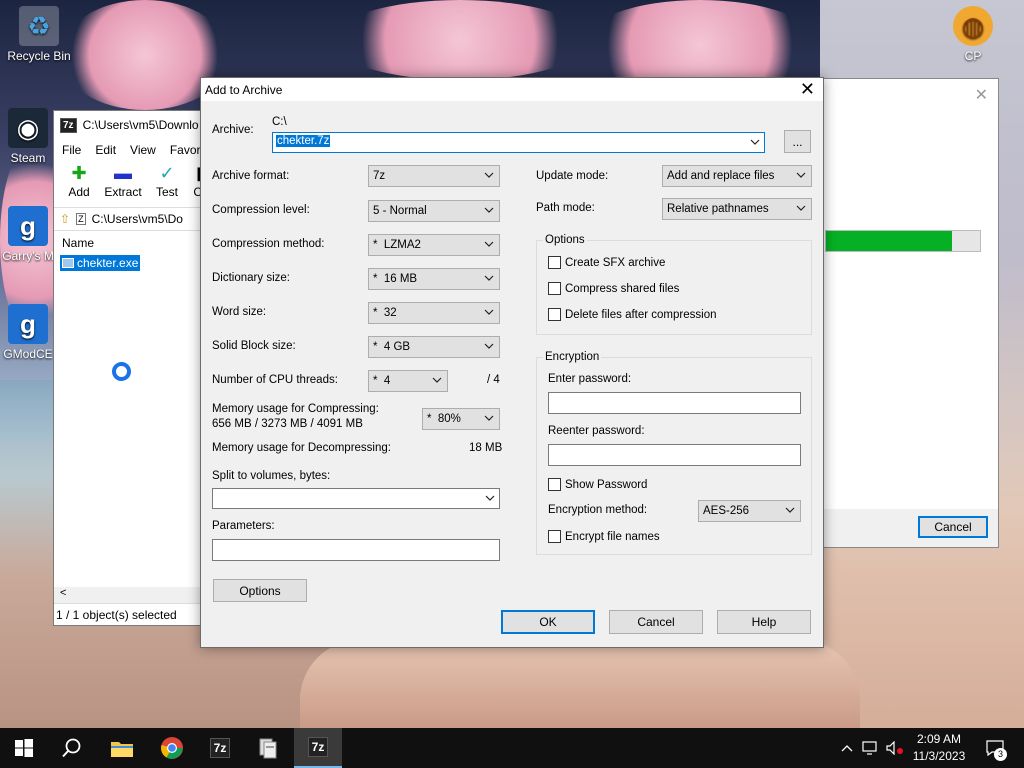 The width and height of the screenshot is (1024, 768). Describe the element at coordinates (268, 244) in the screenshot. I see `compression-method-label: Compression method:` at that location.